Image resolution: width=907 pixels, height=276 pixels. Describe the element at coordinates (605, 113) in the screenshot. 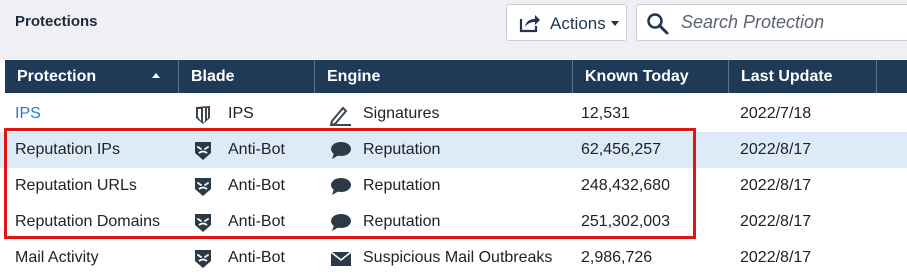

I see `known-today: 12,531` at that location.